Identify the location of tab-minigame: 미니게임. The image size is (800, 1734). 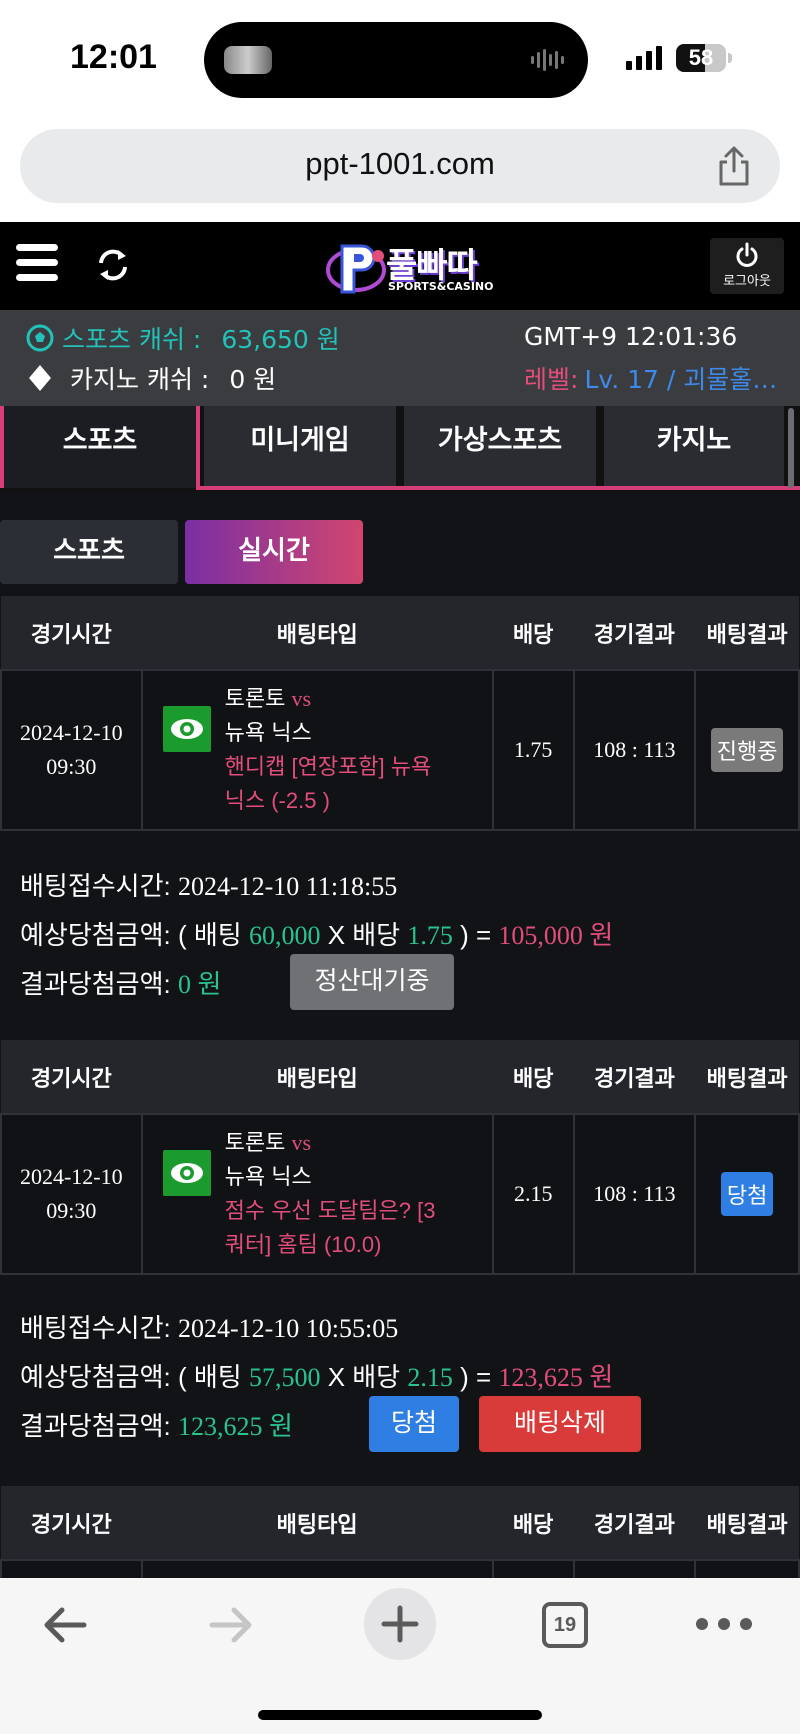
(300, 447).